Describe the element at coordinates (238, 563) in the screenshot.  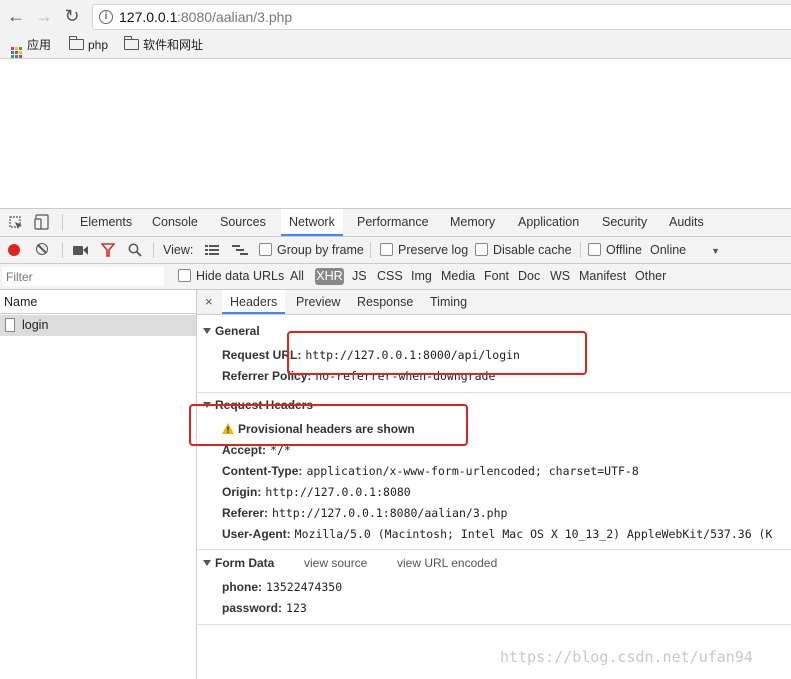
I see `form-data-section-header: Form Data` at that location.